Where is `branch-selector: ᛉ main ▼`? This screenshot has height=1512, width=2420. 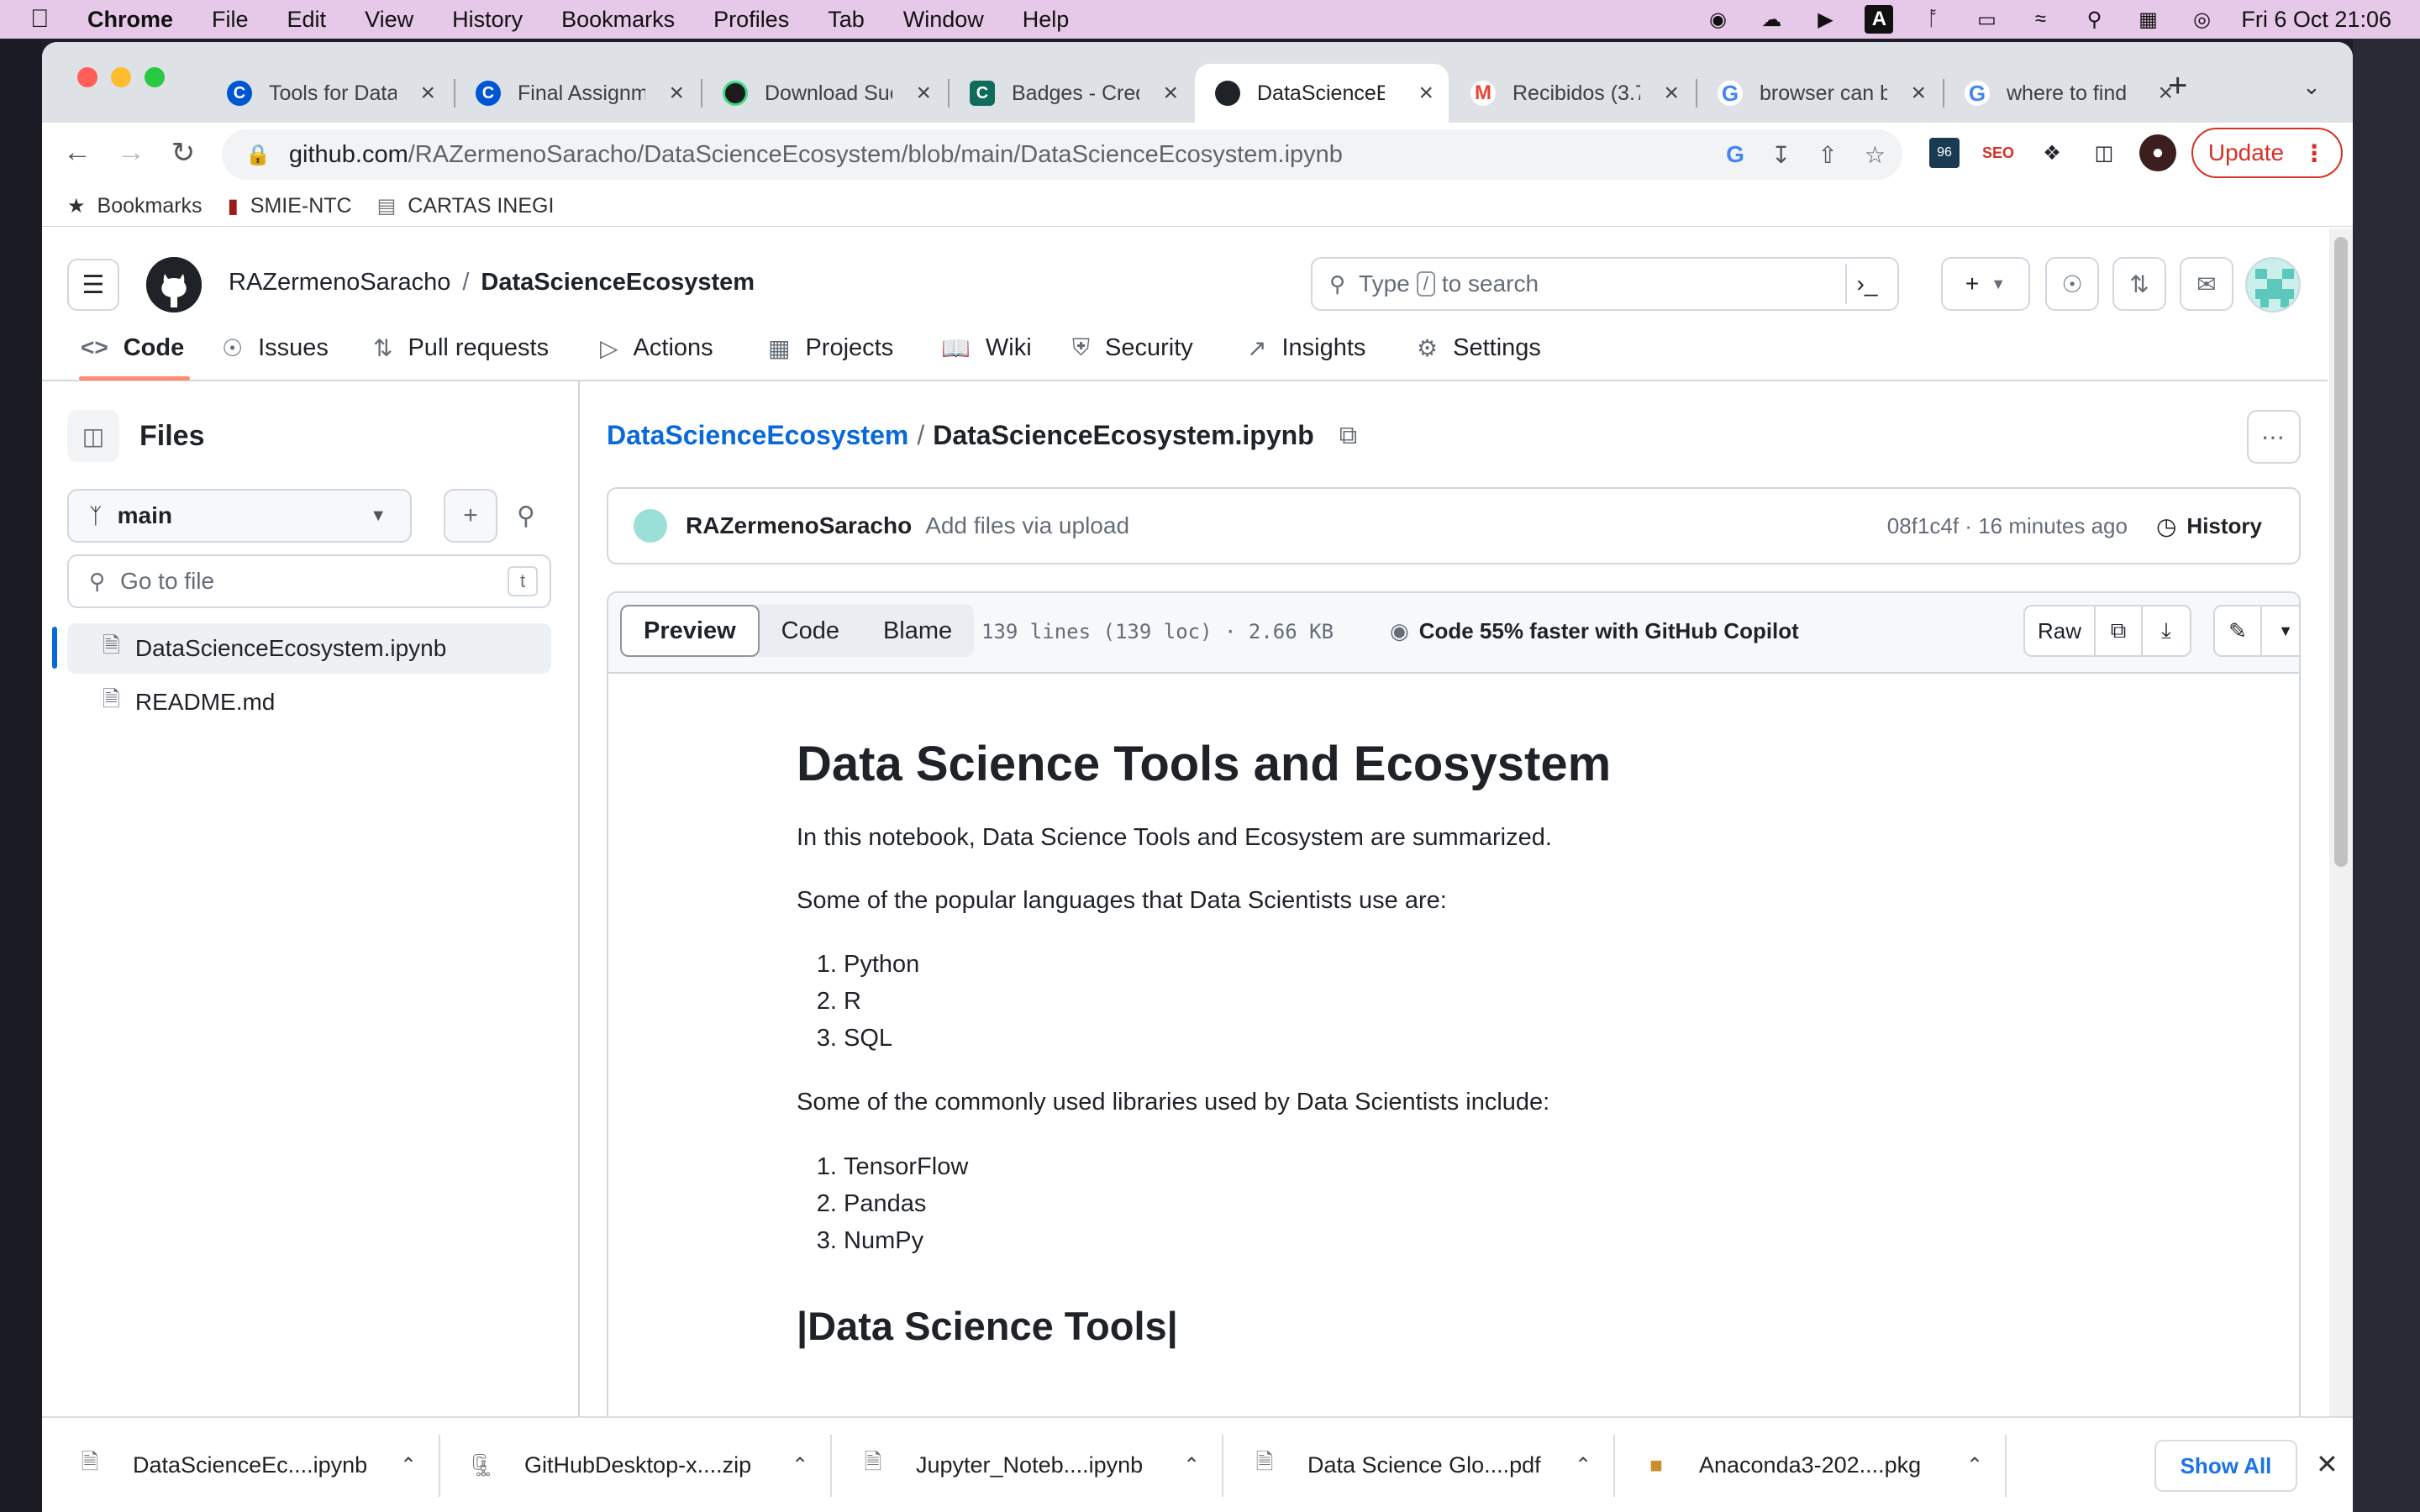
branch-selector: ᛉ main ▼ is located at coordinates (240, 516).